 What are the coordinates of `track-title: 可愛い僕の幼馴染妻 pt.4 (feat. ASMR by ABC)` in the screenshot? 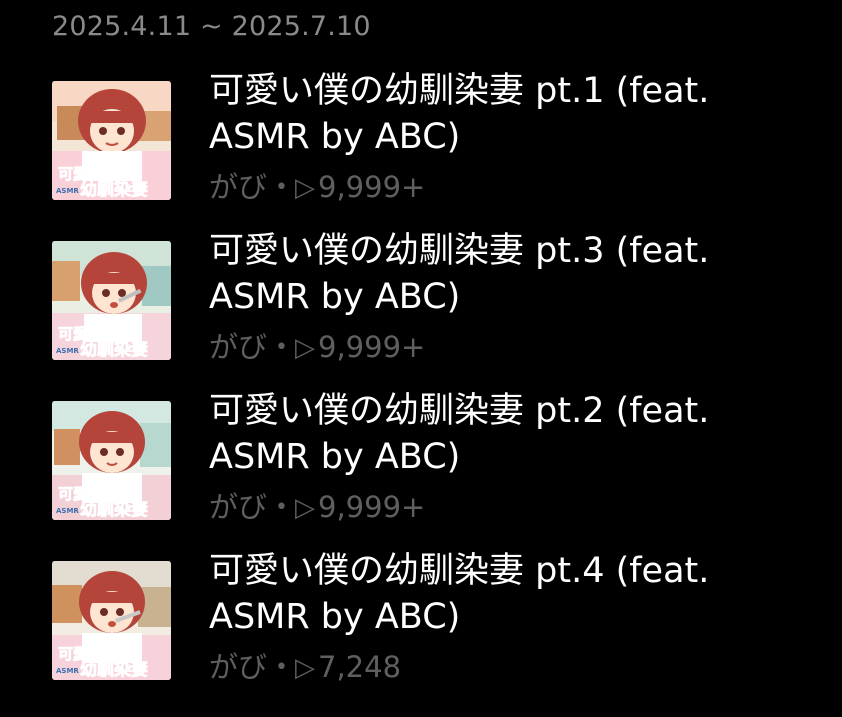 It's located at (459, 594).